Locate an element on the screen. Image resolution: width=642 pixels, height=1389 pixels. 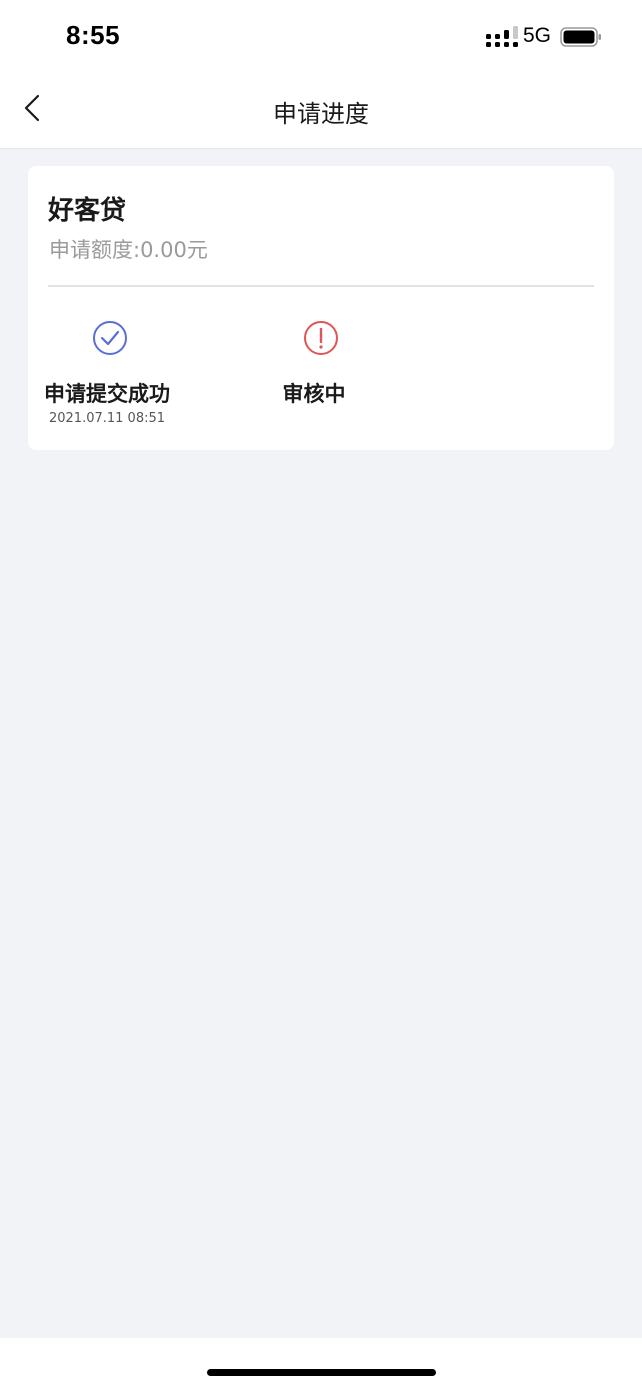
home-indicator is located at coordinates (321, 1372).